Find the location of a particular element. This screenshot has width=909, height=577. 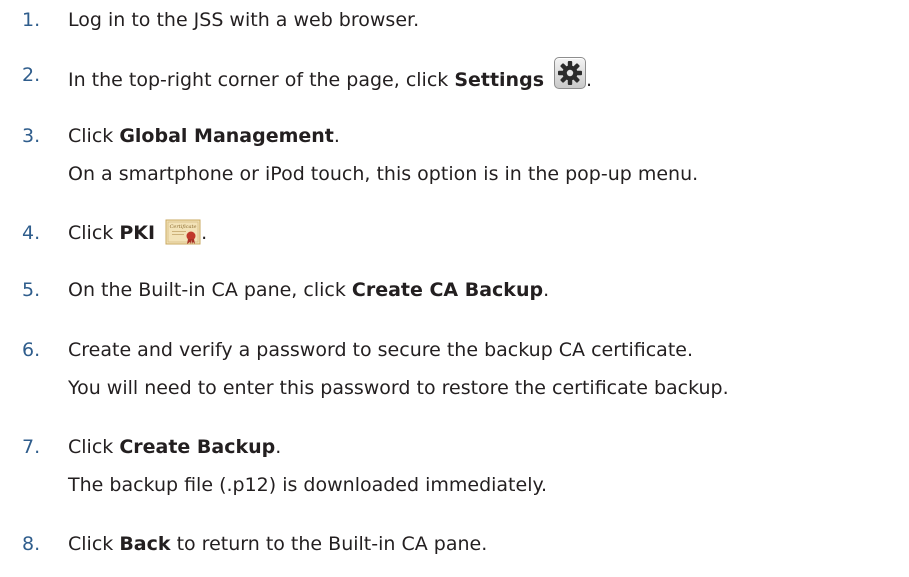

step-text: On the Built-in CA pane, click is located at coordinates (210, 290).